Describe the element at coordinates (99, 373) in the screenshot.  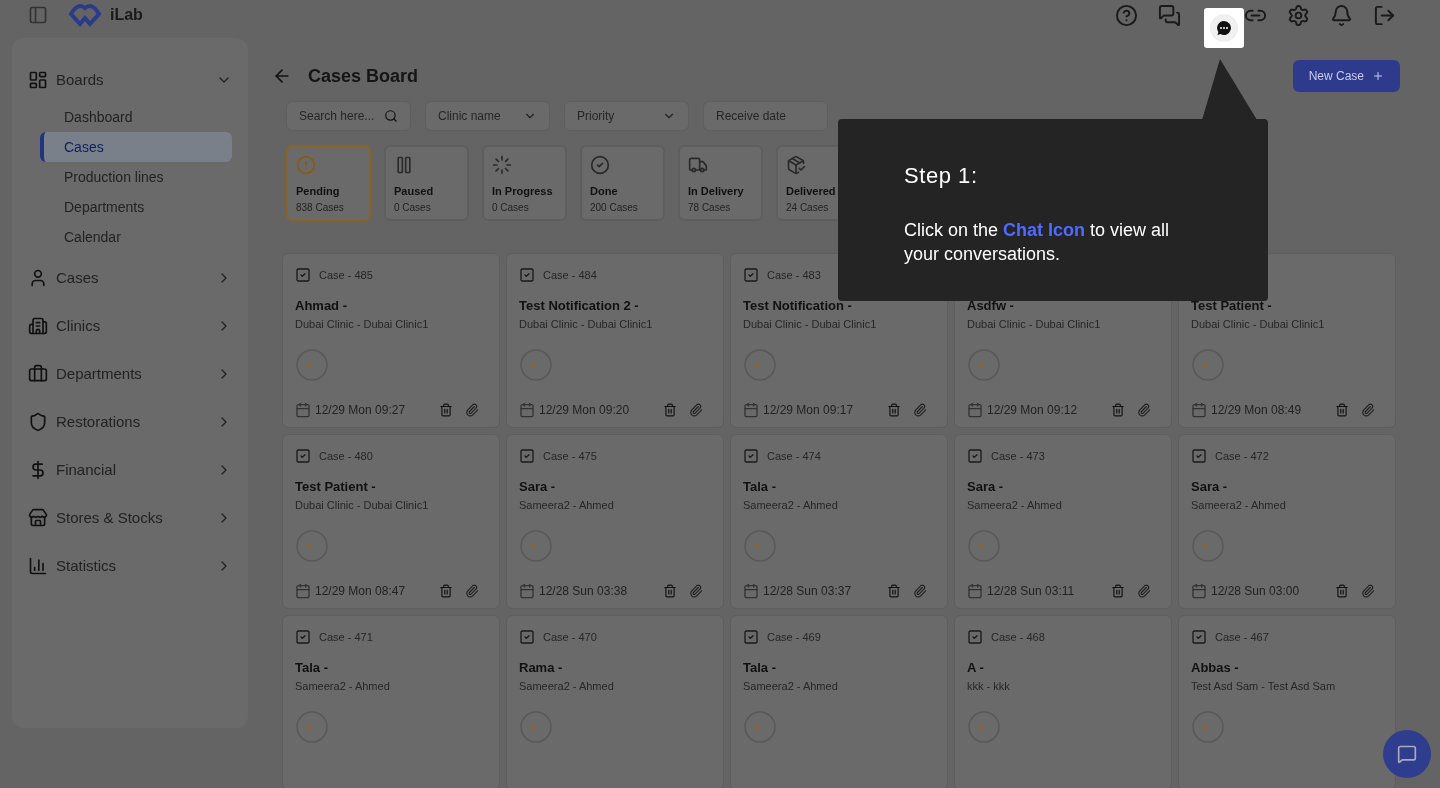
I see `group-label: Departments` at that location.